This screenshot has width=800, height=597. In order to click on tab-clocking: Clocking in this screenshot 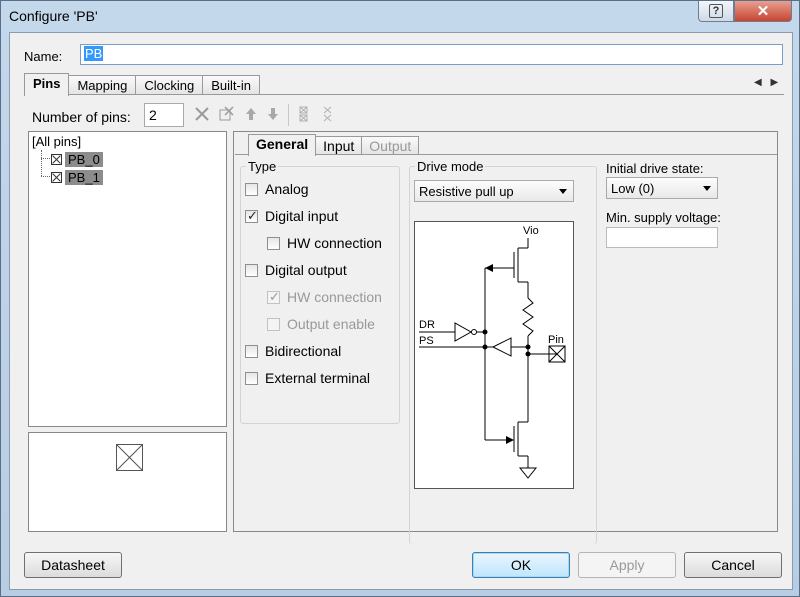, I will do `click(169, 85)`.